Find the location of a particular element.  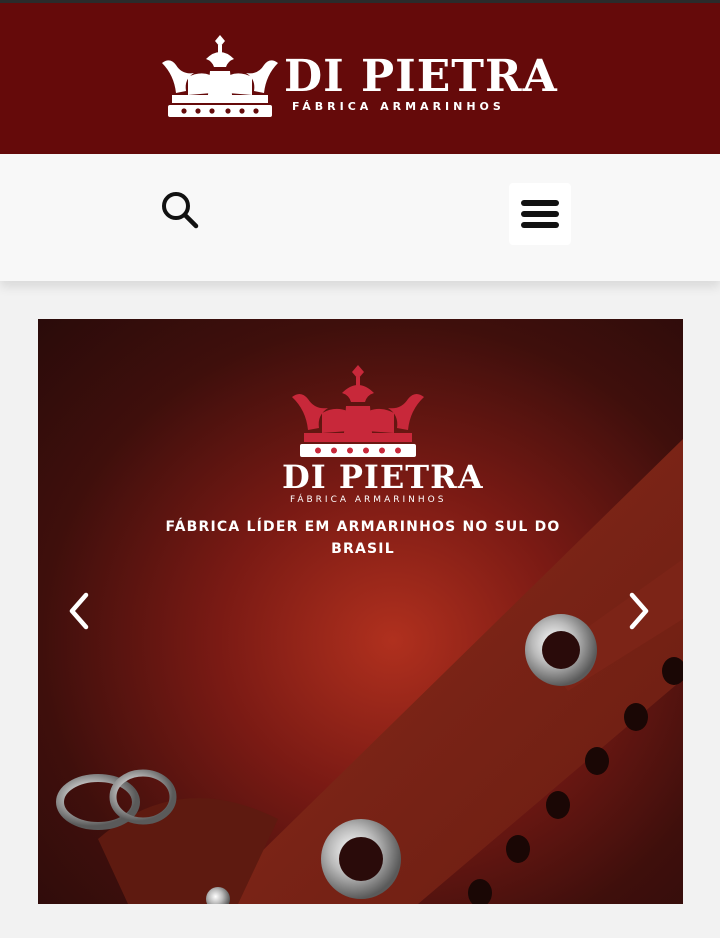

site-logo: DI PIETRA FÁBRICA ARMARINHOS is located at coordinates (357, 76).